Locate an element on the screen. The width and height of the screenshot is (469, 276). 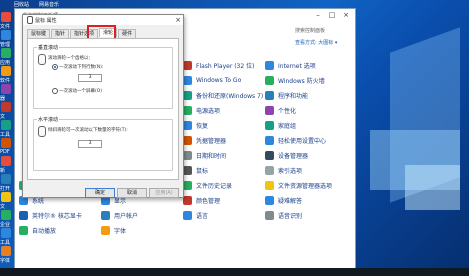
control-panel-item: 轻松使用设置中心 is located at coordinates (295, 140).